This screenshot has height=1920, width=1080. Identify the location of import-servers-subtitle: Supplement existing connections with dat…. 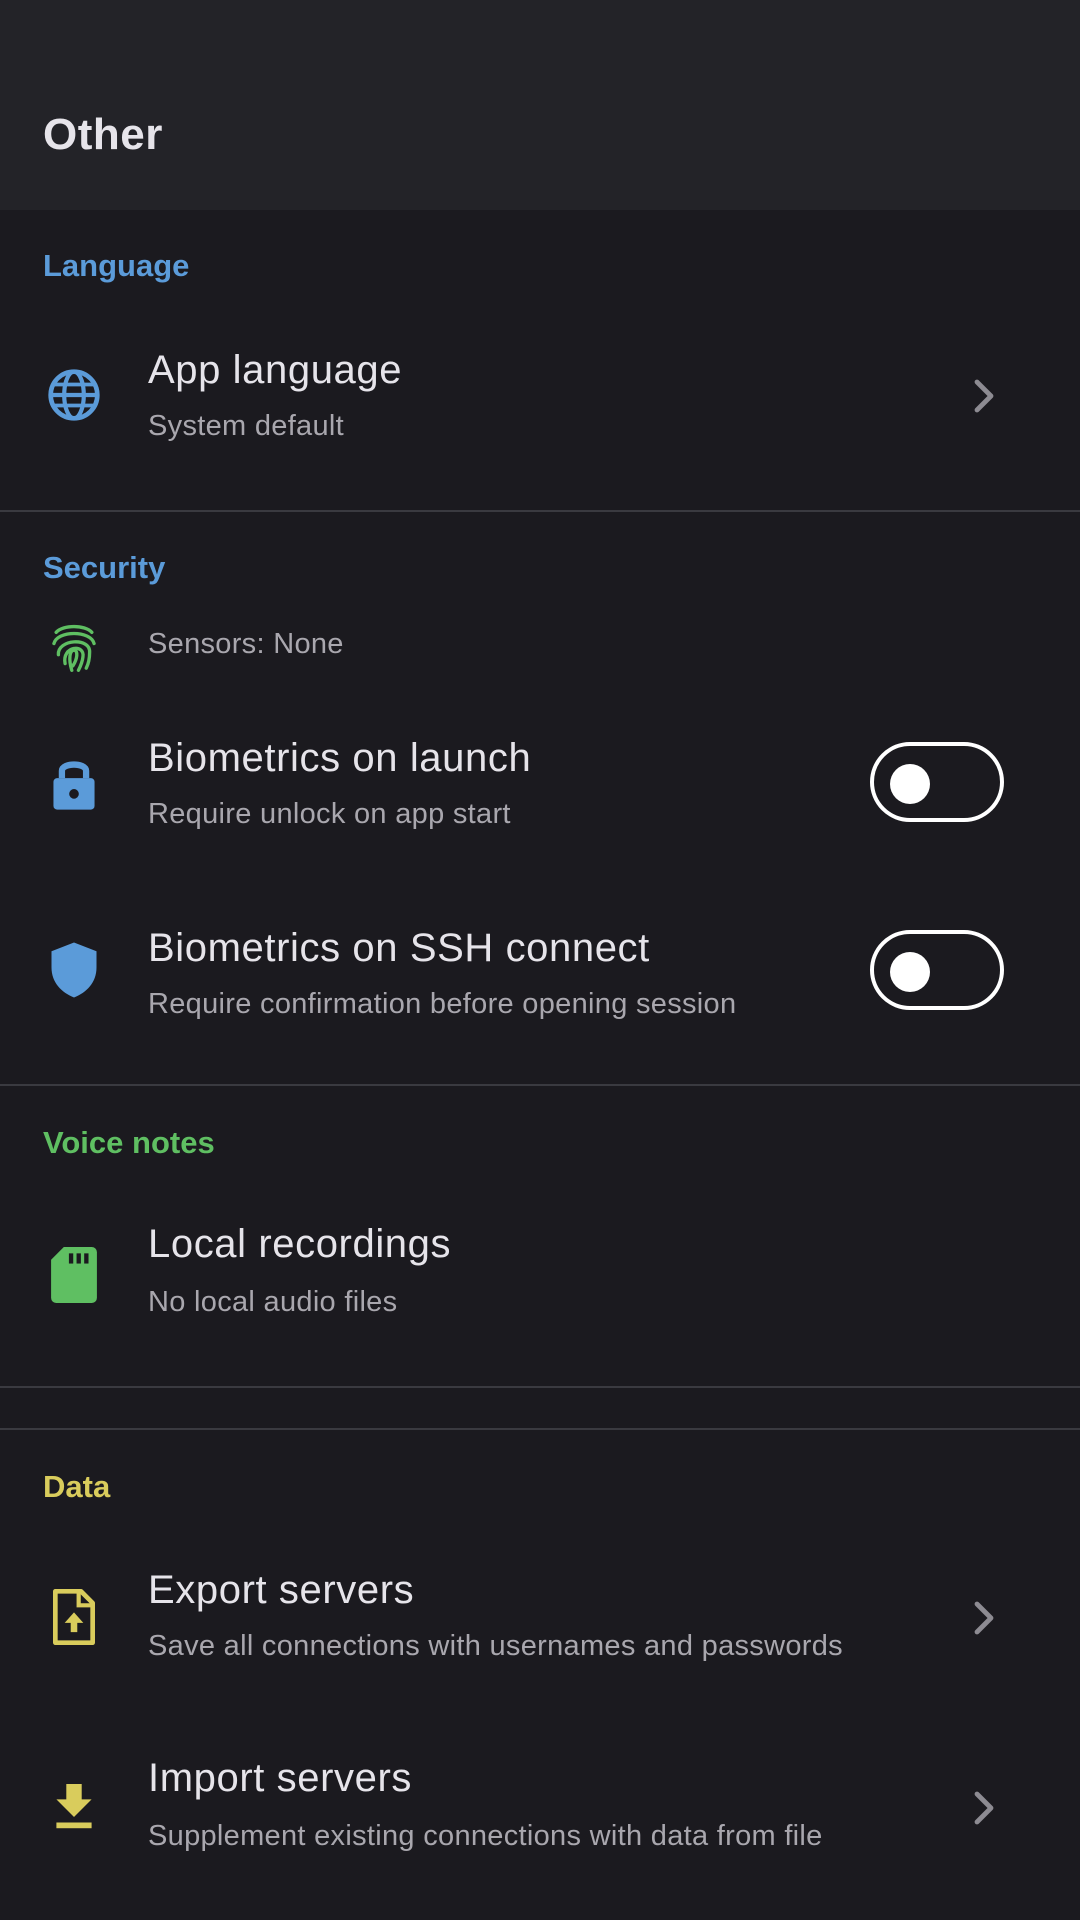
(485, 1836).